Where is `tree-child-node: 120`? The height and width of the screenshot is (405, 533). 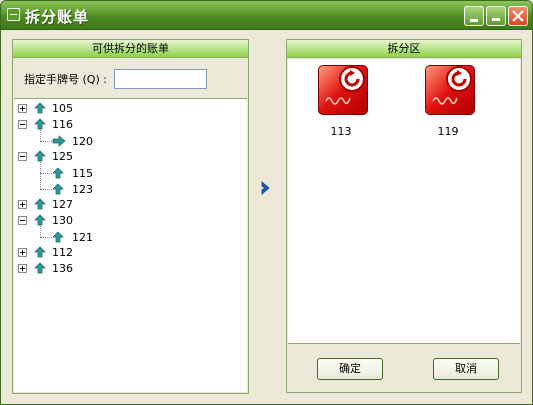
tree-child-node: 120 is located at coordinates (129, 141).